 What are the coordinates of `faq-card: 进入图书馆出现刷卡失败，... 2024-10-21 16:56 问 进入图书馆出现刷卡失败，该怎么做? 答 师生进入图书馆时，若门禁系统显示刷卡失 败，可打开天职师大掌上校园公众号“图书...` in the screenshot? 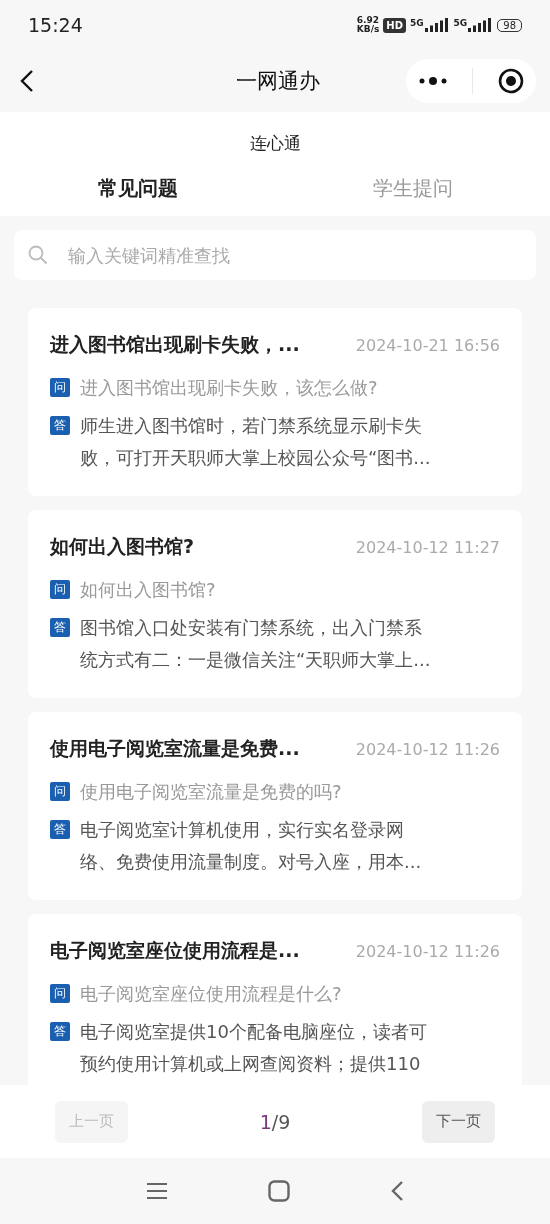 It's located at (275, 402).